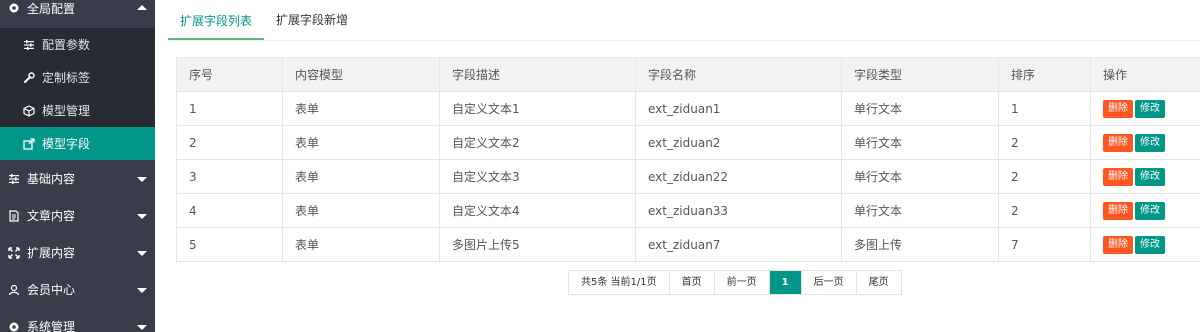 This screenshot has width=1200, height=332. Describe the element at coordinates (1044, 74) in the screenshot. I see `col-header-sort: 排序` at that location.